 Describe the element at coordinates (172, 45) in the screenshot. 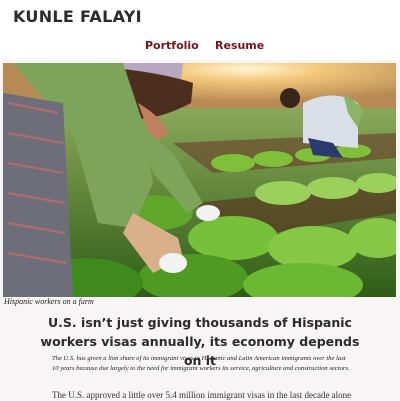

I see `nav-portfolio-link: Portfolio` at that location.